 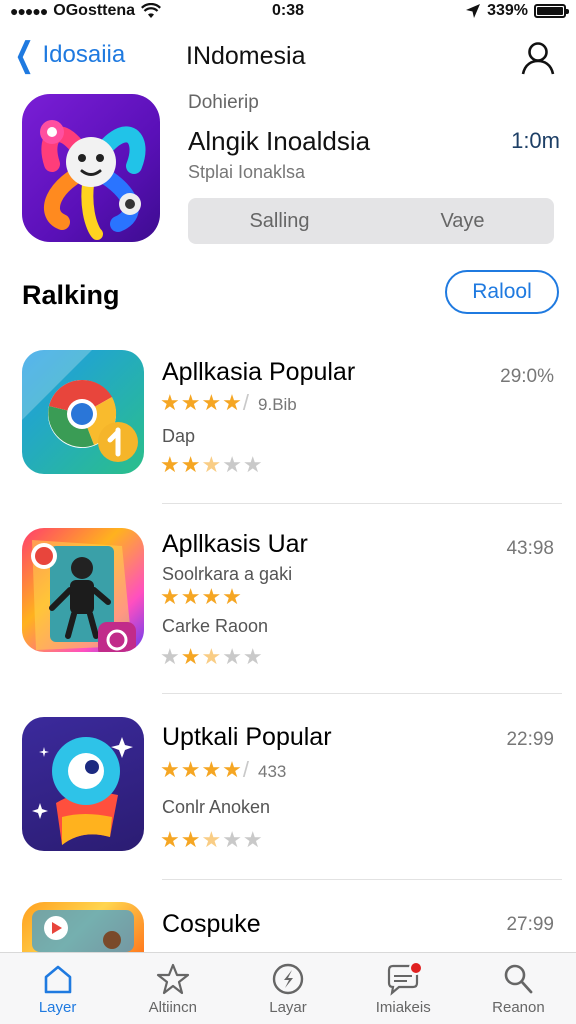 What do you see at coordinates (403, 1007) in the screenshot?
I see `tab-label: Imiakeis` at bounding box center [403, 1007].